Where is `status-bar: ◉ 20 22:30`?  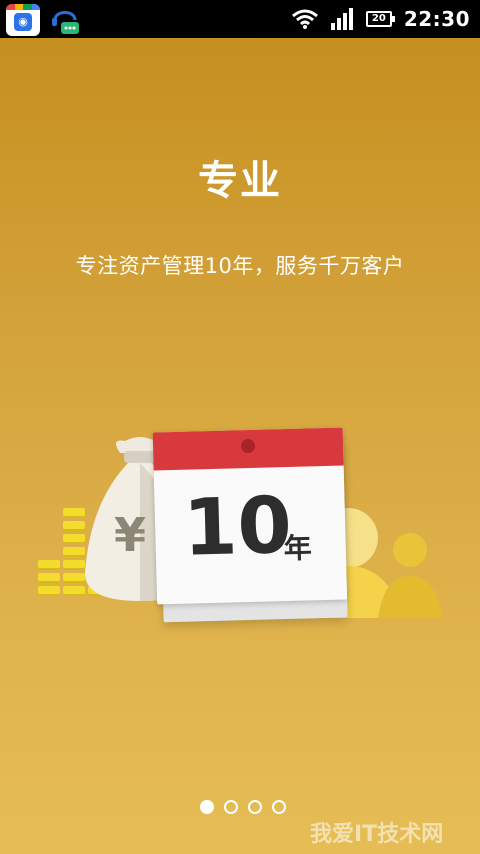 status-bar: ◉ 20 22:30 is located at coordinates (240, 19).